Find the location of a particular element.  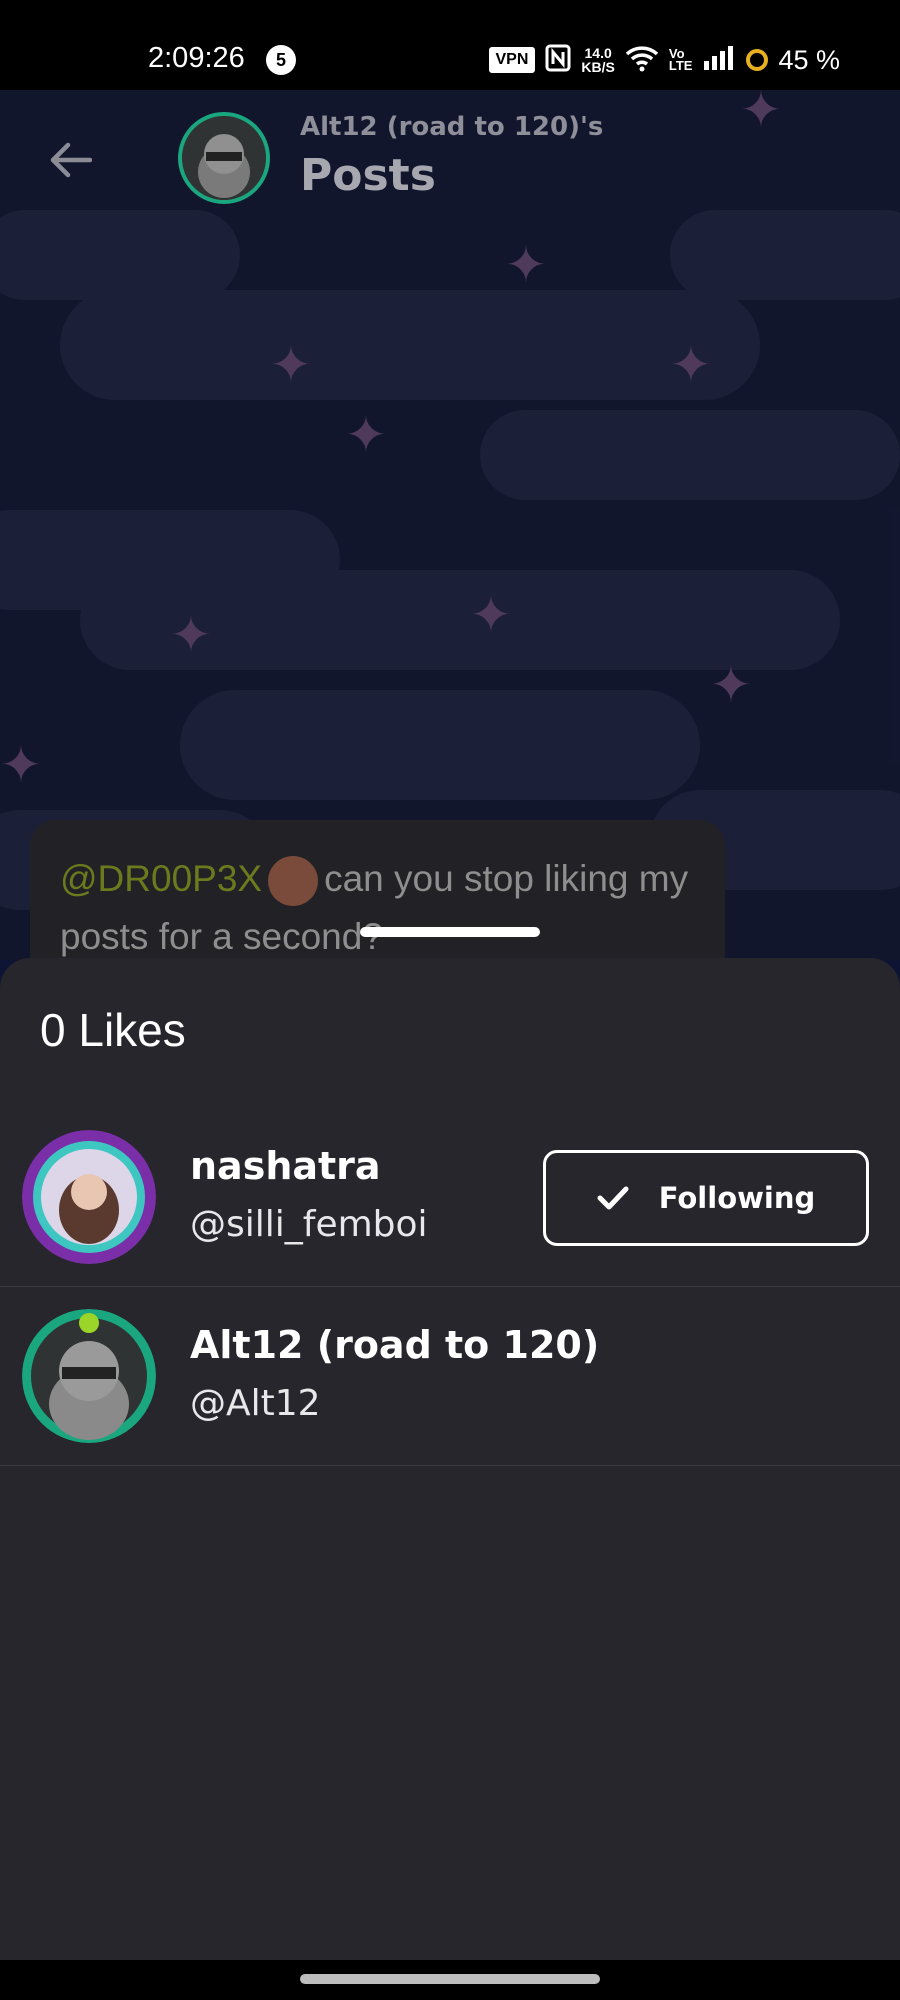

status-time: 2:09:26 is located at coordinates (196, 58).